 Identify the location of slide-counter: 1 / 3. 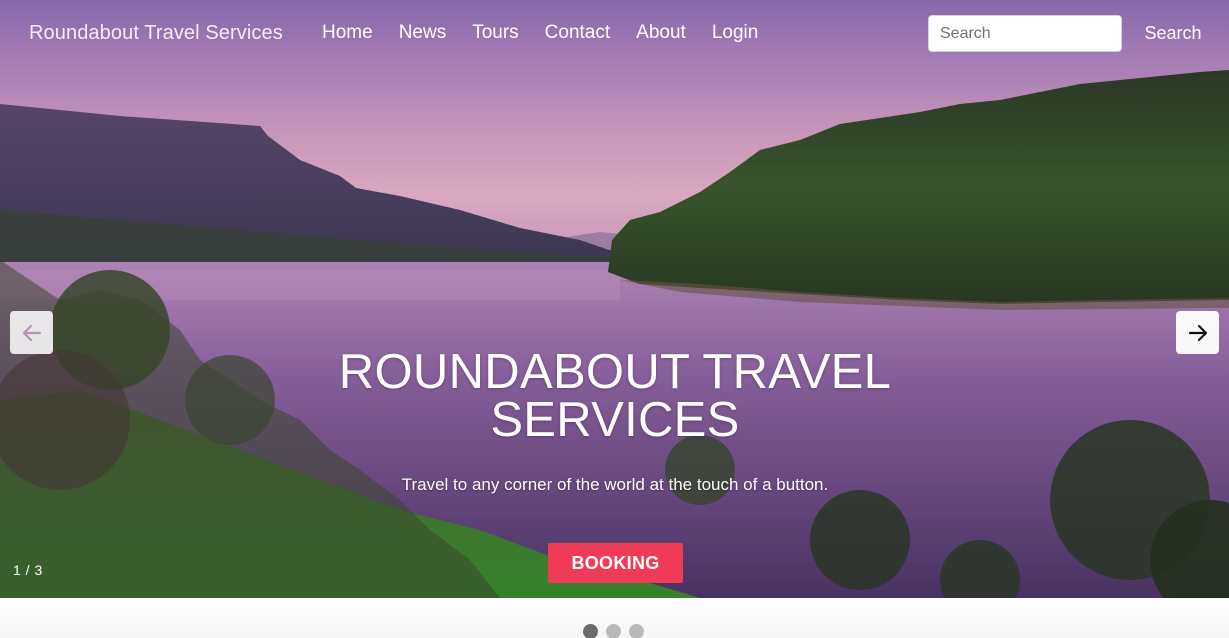
(28, 570).